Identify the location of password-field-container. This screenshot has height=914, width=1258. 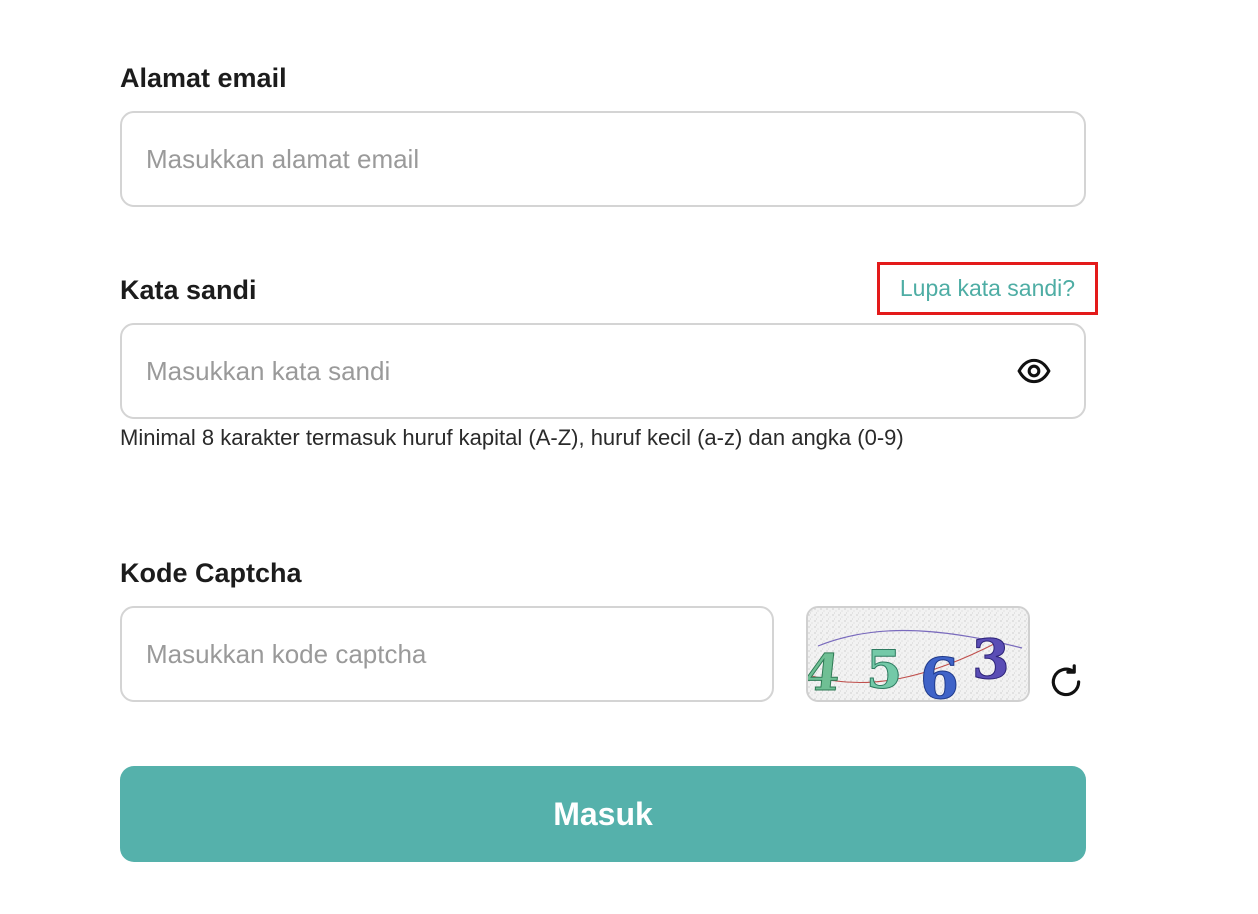
(603, 371).